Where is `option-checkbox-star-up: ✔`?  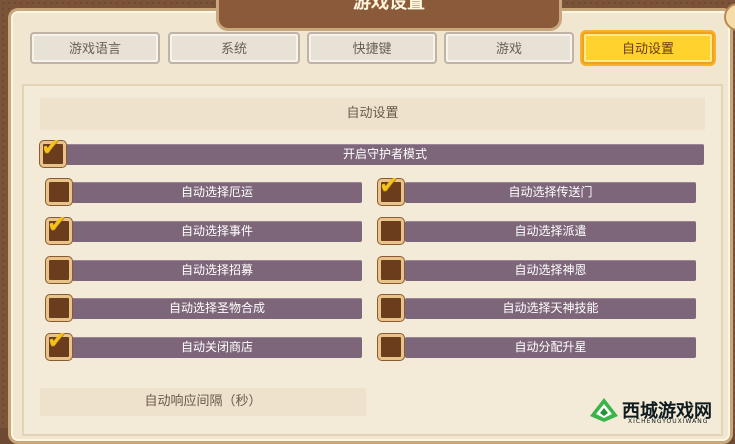
option-checkbox-star-up: ✔ is located at coordinates (391, 347).